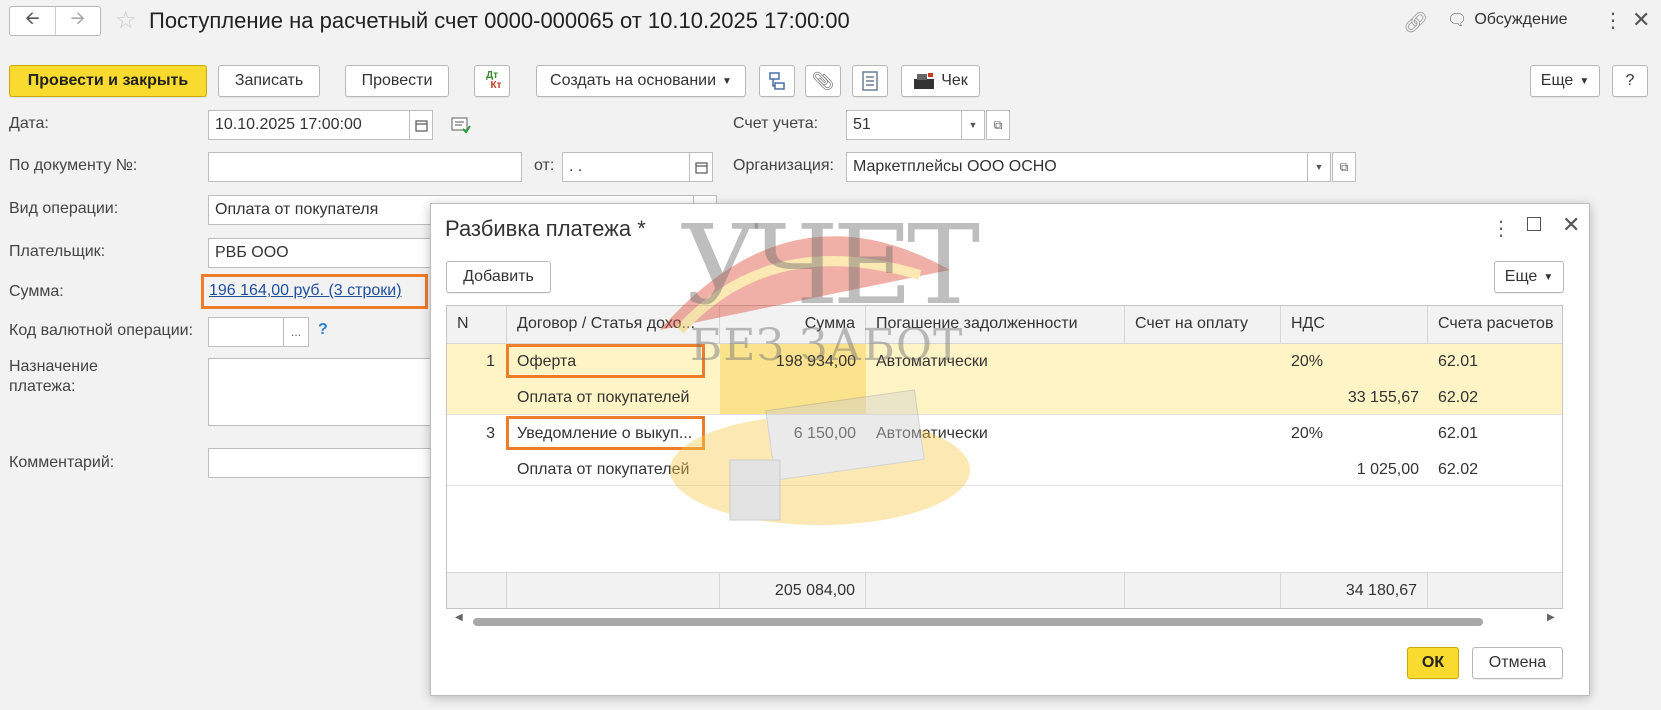 The height and width of the screenshot is (710, 1661). I want to click on navigation-buttons: 🡨 🡪, so click(55, 21).